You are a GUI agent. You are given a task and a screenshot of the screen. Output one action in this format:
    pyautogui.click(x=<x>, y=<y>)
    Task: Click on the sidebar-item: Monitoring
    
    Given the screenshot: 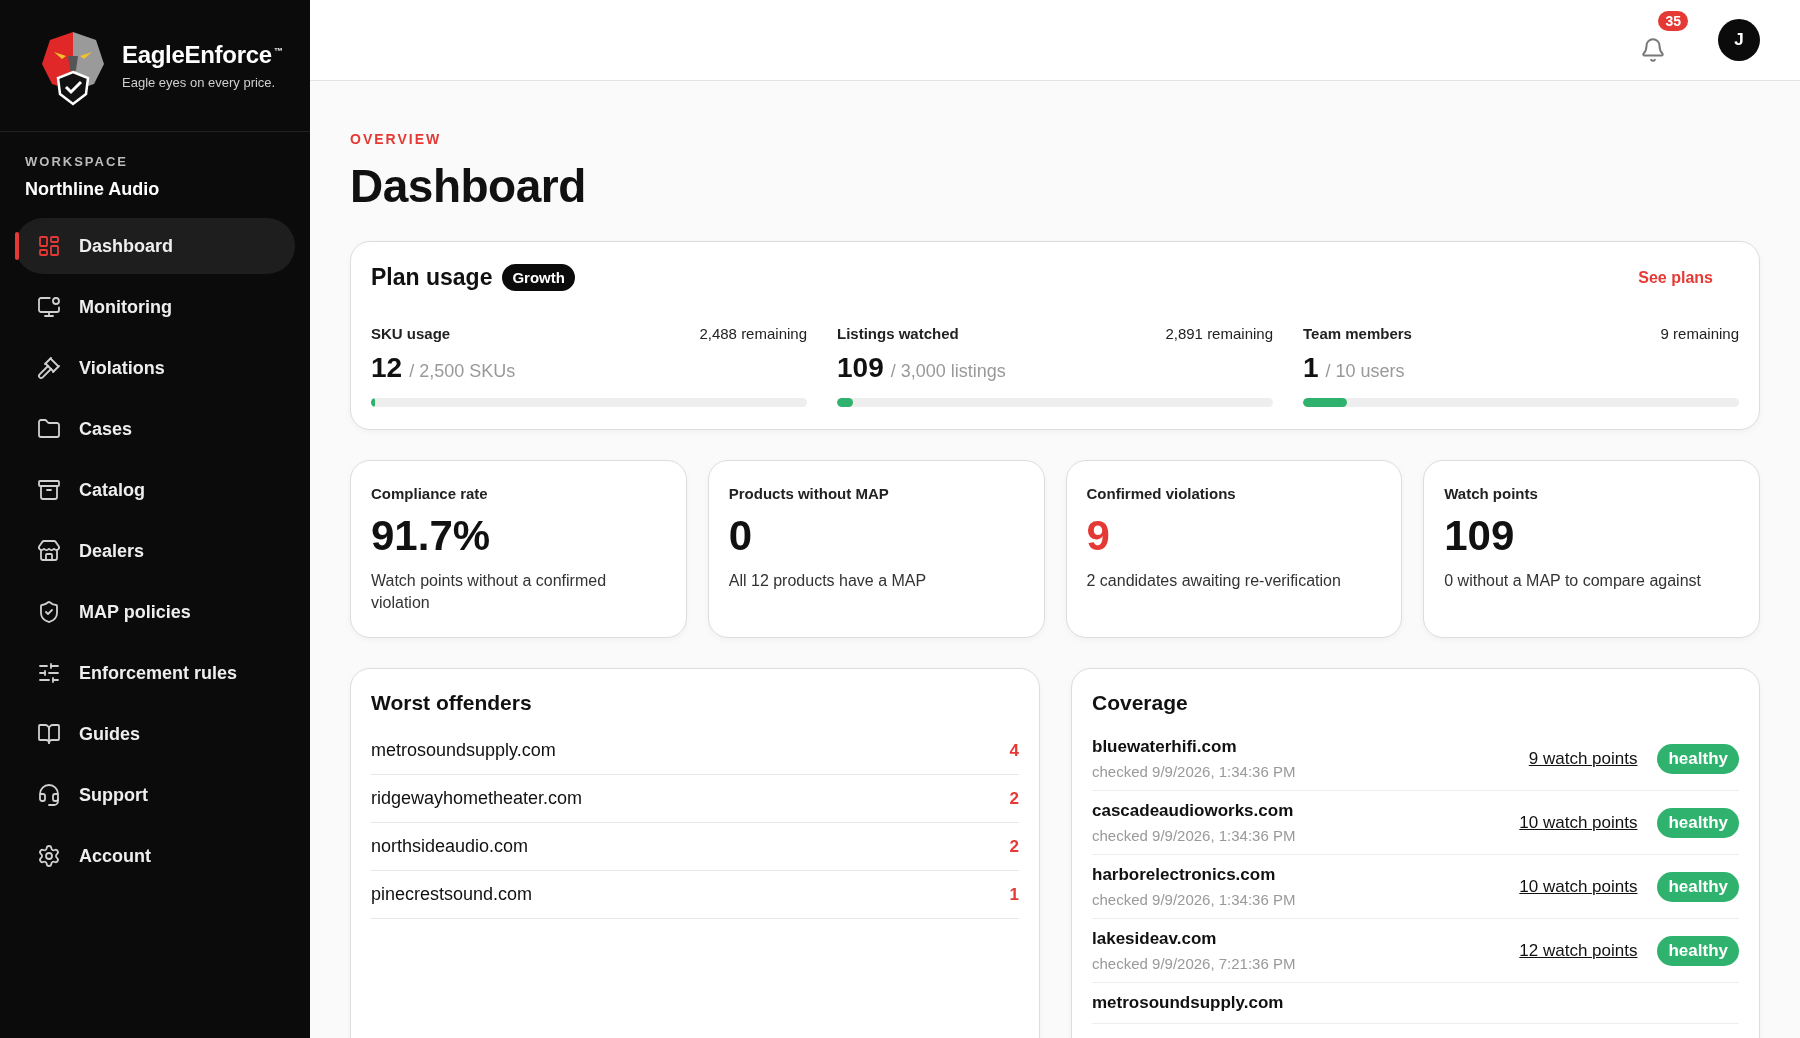 What is the action you would take?
    pyautogui.click(x=155, y=307)
    